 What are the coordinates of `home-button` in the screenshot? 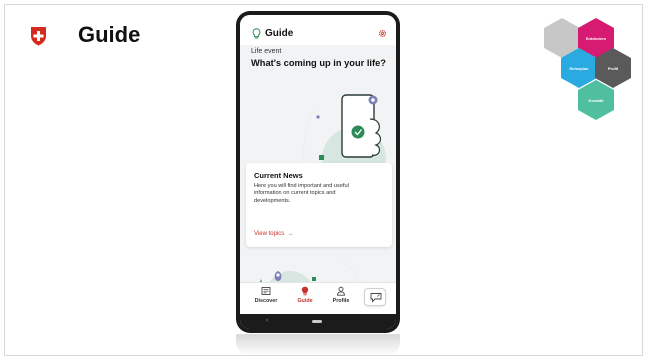 It's located at (317, 321).